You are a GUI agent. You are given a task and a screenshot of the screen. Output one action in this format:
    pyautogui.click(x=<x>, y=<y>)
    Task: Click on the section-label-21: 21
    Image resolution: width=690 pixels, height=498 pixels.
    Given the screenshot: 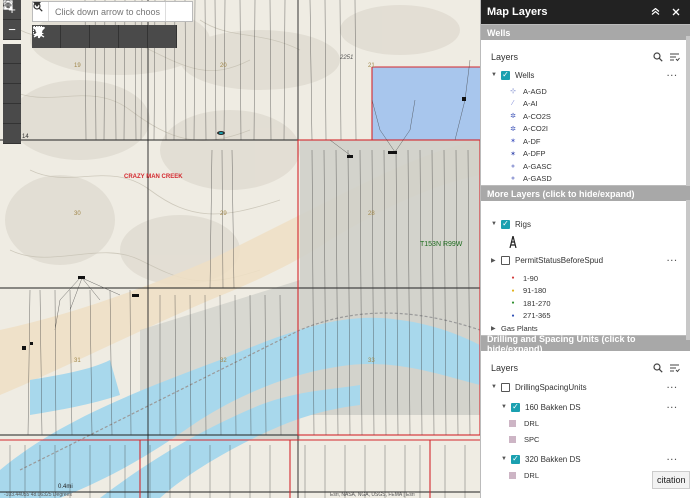 What is the action you would take?
    pyautogui.click(x=371, y=66)
    